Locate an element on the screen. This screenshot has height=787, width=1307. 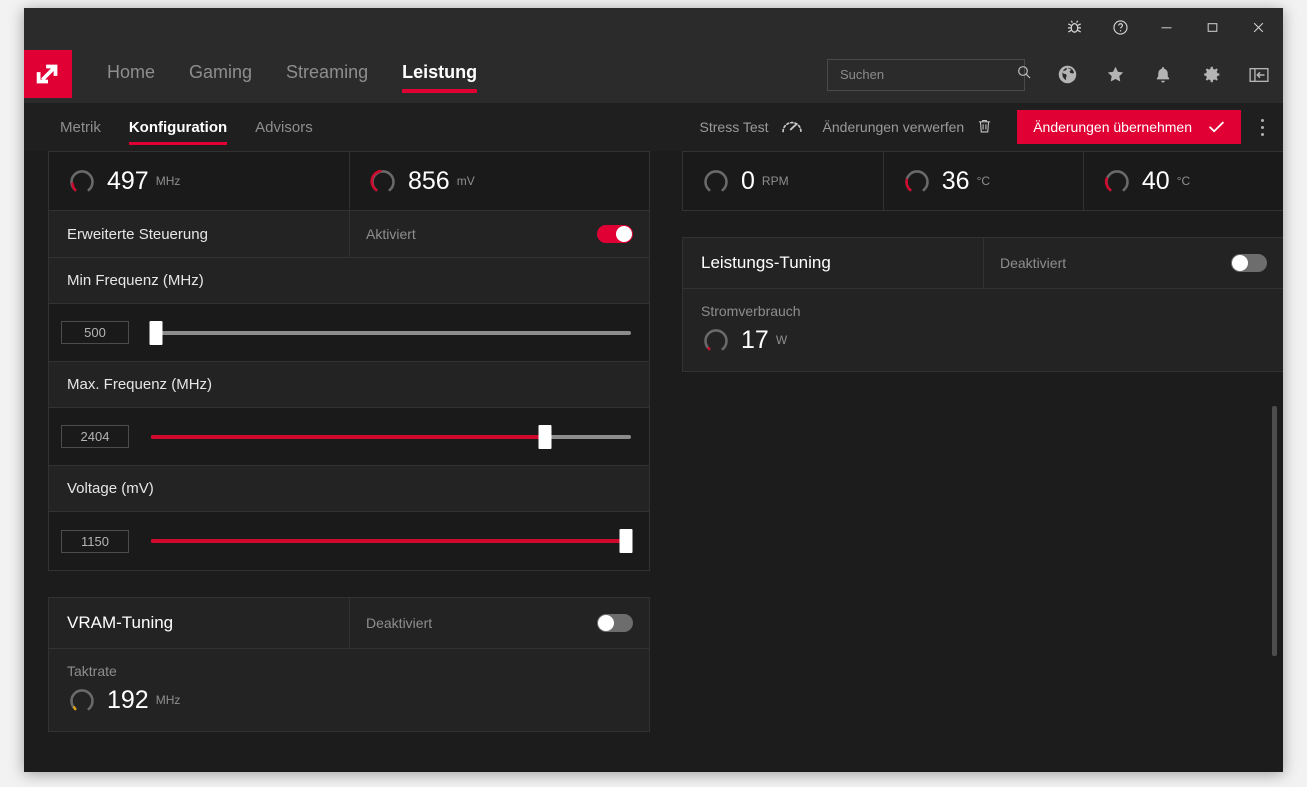
discard-changes-label: Änderungen verwerfen is located at coordinates (893, 127).